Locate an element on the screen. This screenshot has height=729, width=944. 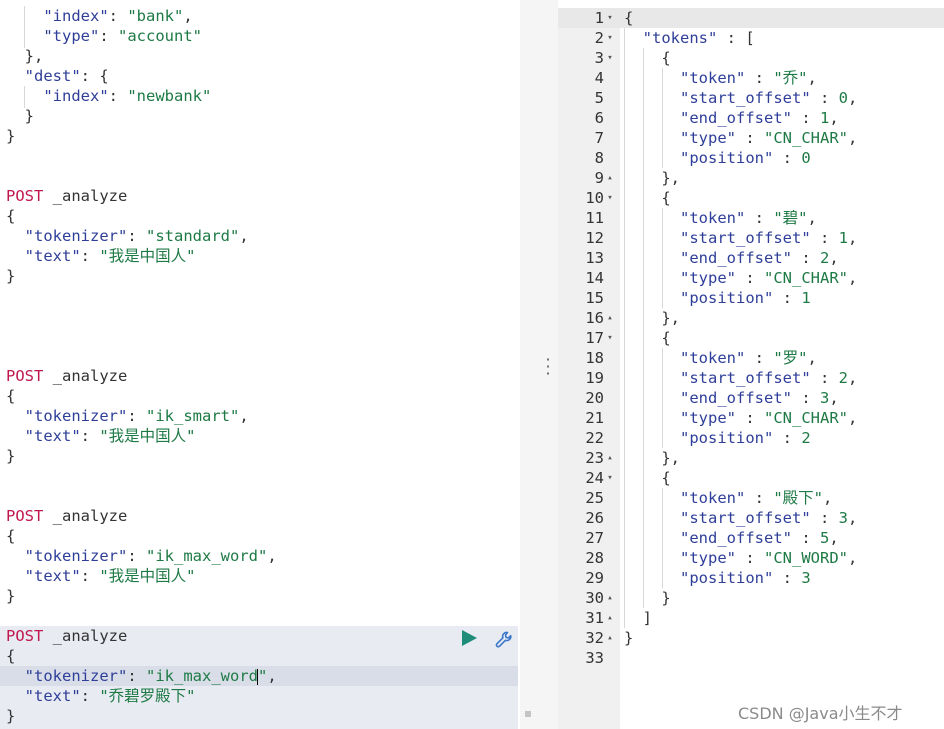
line-number: 27 is located at coordinates (589, 538).